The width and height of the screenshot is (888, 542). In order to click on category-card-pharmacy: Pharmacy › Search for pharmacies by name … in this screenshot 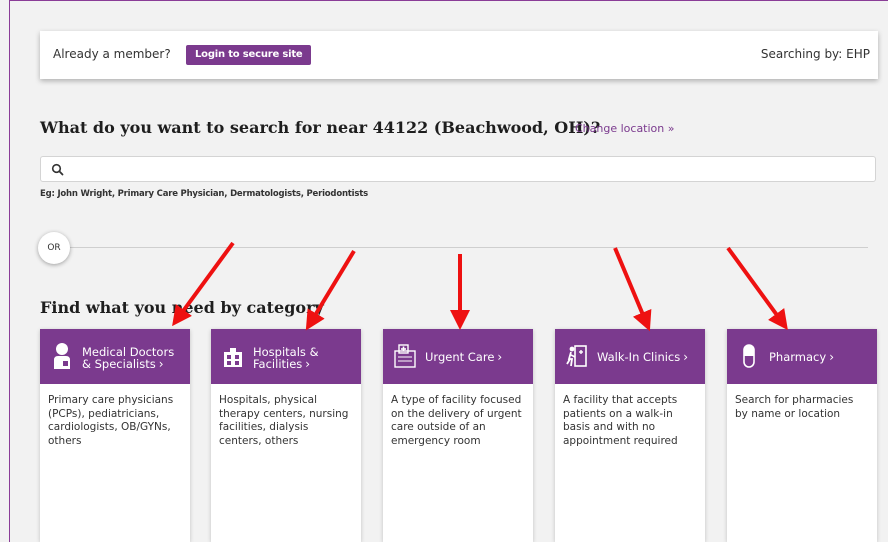, I will do `click(802, 435)`.